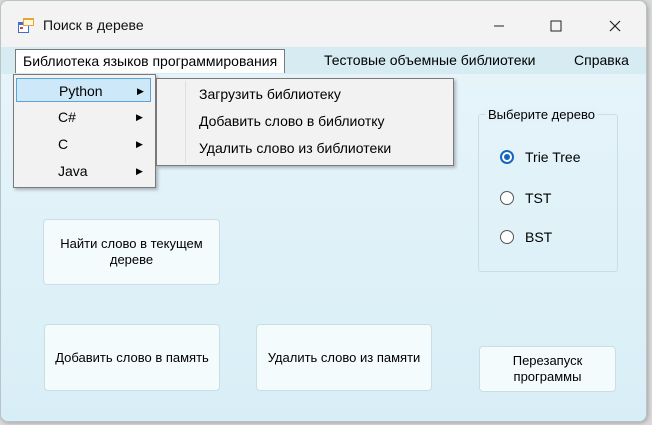 Image resolution: width=652 pixels, height=425 pixels. I want to click on app-window-icon, so click(26, 25).